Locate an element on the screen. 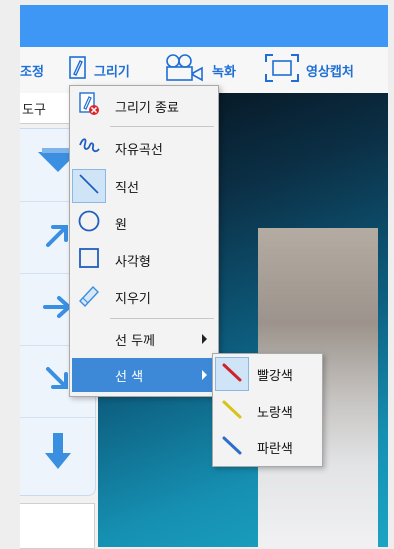  adjust-button: 조정 is located at coordinates (32, 70).